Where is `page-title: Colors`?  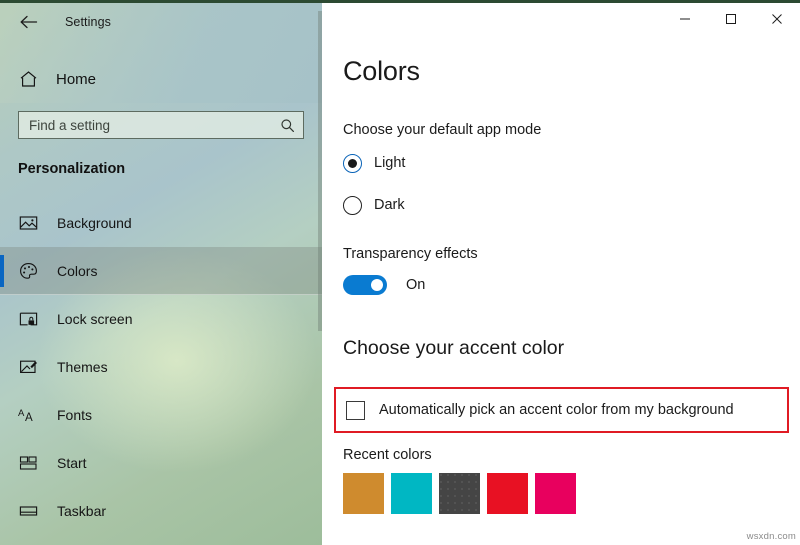
page-title: Colors is located at coordinates (381, 71).